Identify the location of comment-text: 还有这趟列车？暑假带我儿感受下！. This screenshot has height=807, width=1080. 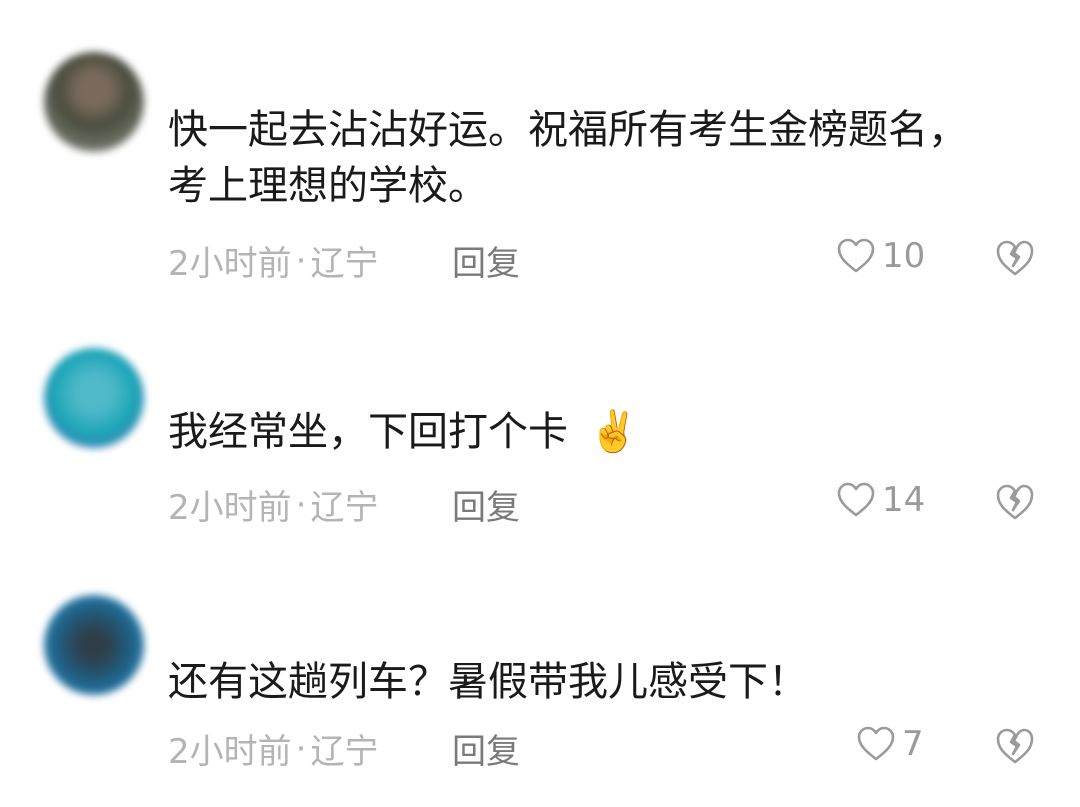
(598, 682).